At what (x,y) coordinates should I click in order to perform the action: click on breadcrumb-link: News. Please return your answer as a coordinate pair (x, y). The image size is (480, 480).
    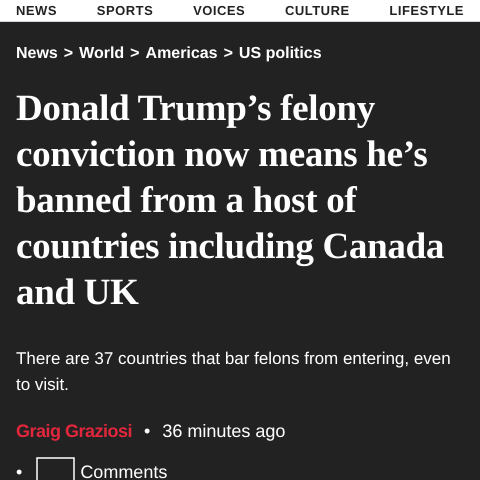
    Looking at the image, I should click on (37, 54).